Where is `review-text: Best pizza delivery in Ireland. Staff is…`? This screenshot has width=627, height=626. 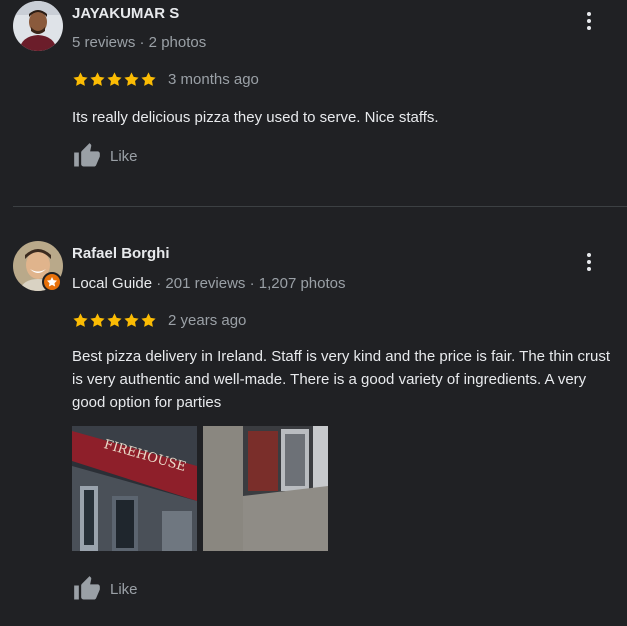
review-text: Best pizza delivery in Ireland. Staff is… is located at coordinates (341, 379).